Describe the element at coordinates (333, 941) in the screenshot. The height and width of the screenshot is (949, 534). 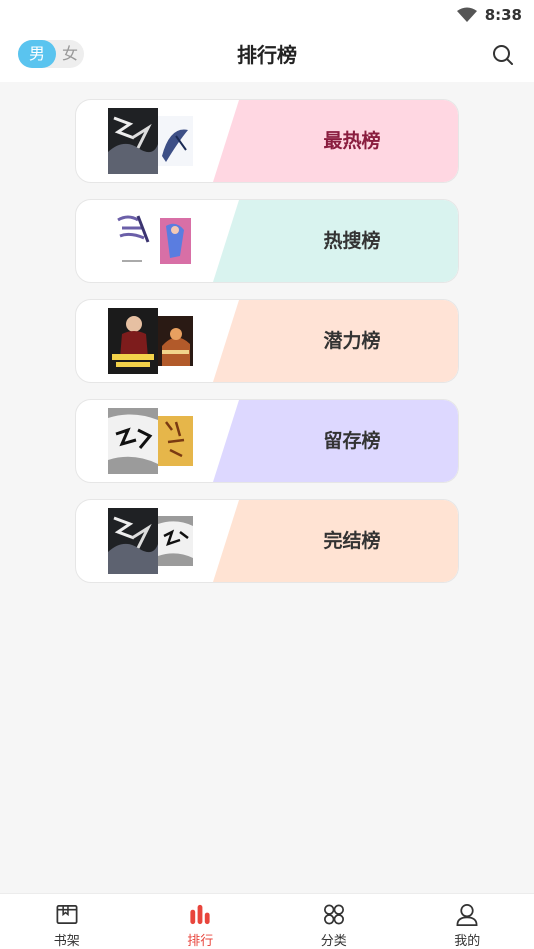
I see `tab-label: 分类` at that location.